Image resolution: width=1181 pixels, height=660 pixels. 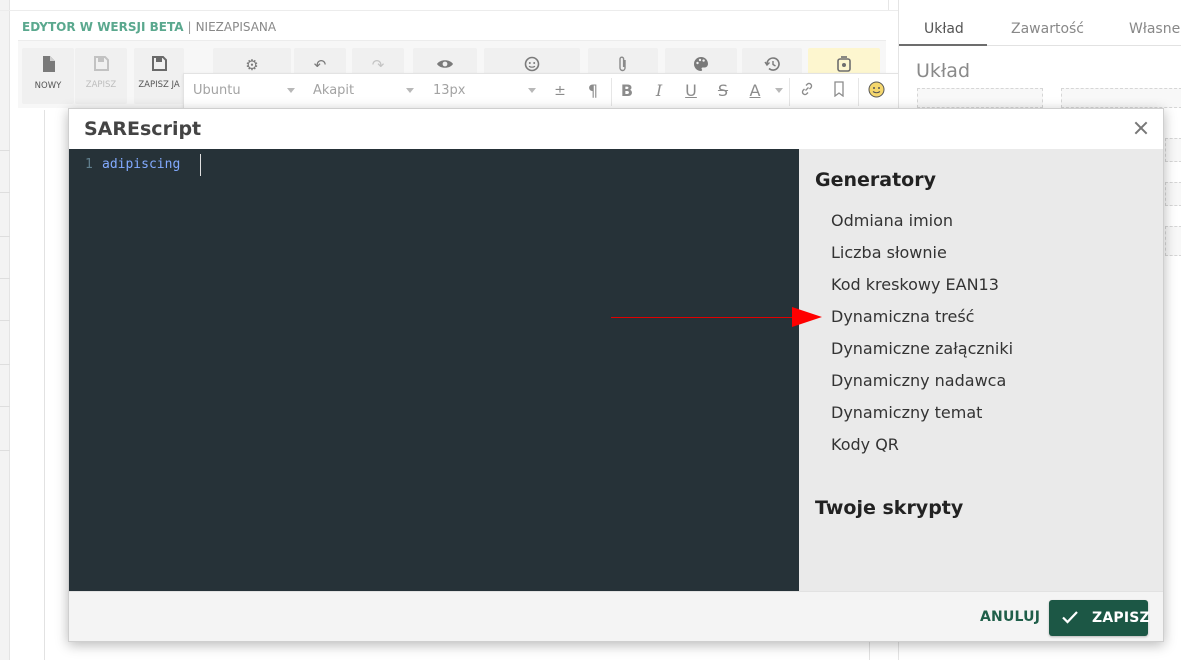 What do you see at coordinates (889, 508) in the screenshot?
I see `your-scripts-heading: Twoje skrypty` at bounding box center [889, 508].